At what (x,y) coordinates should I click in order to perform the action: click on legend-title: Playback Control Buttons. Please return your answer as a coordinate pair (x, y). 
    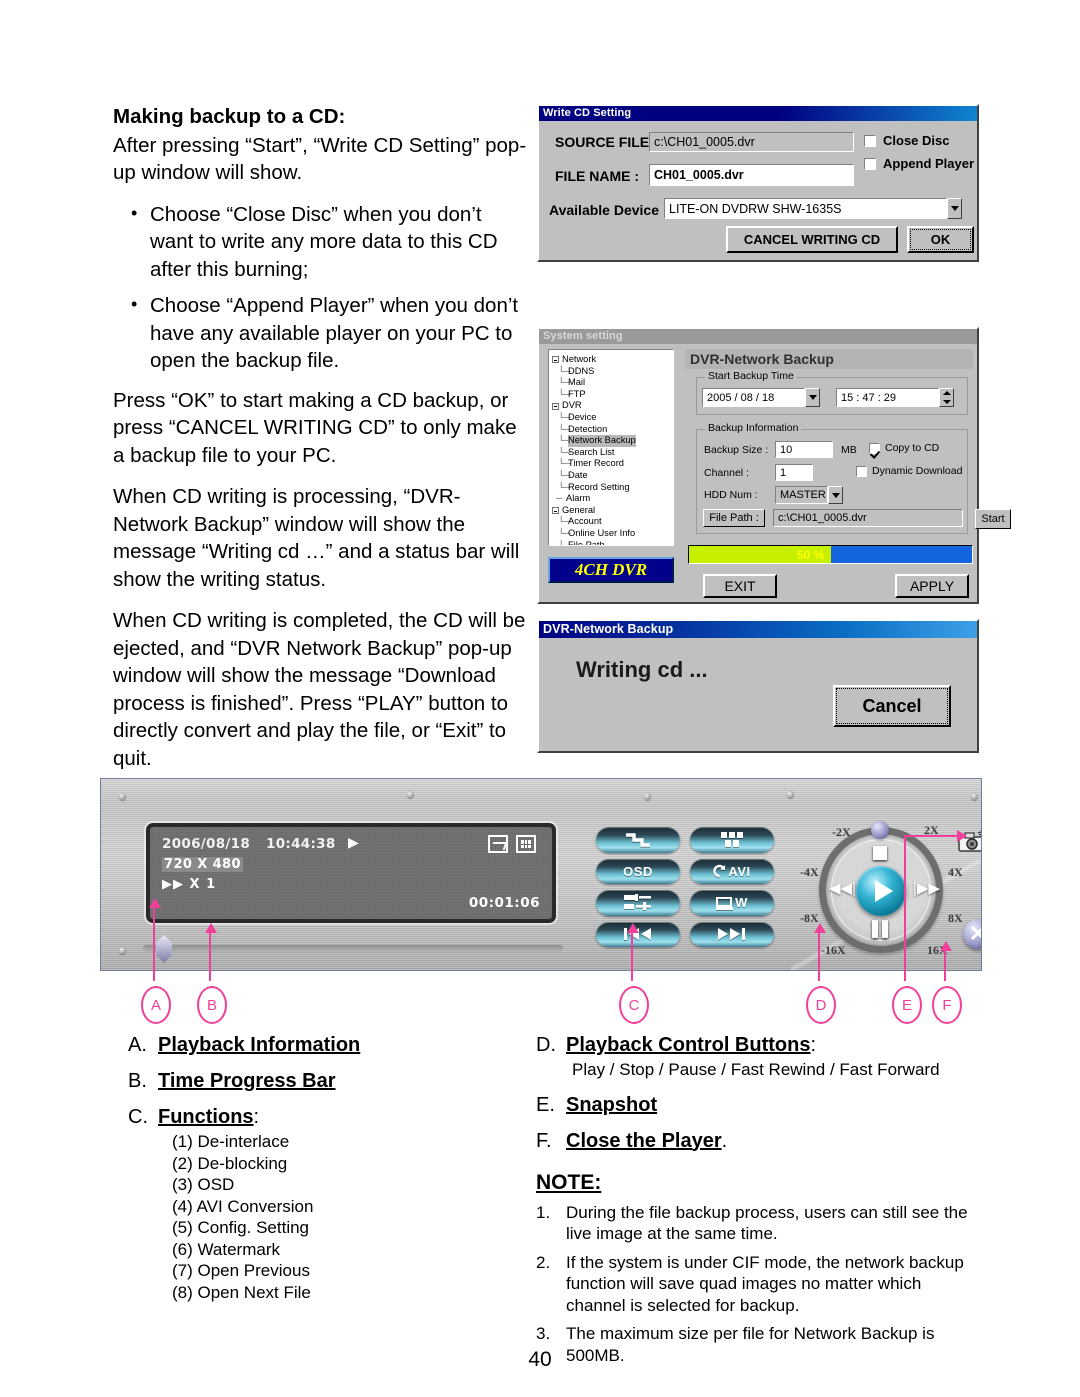
    Looking at the image, I should click on (688, 1045).